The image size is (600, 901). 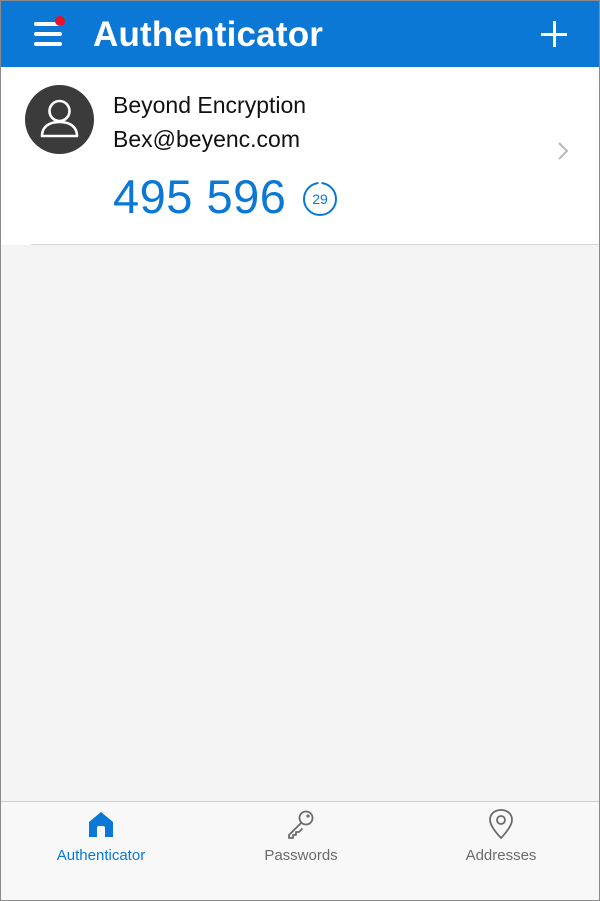 I want to click on one-time-code: 495 596, so click(x=199, y=197).